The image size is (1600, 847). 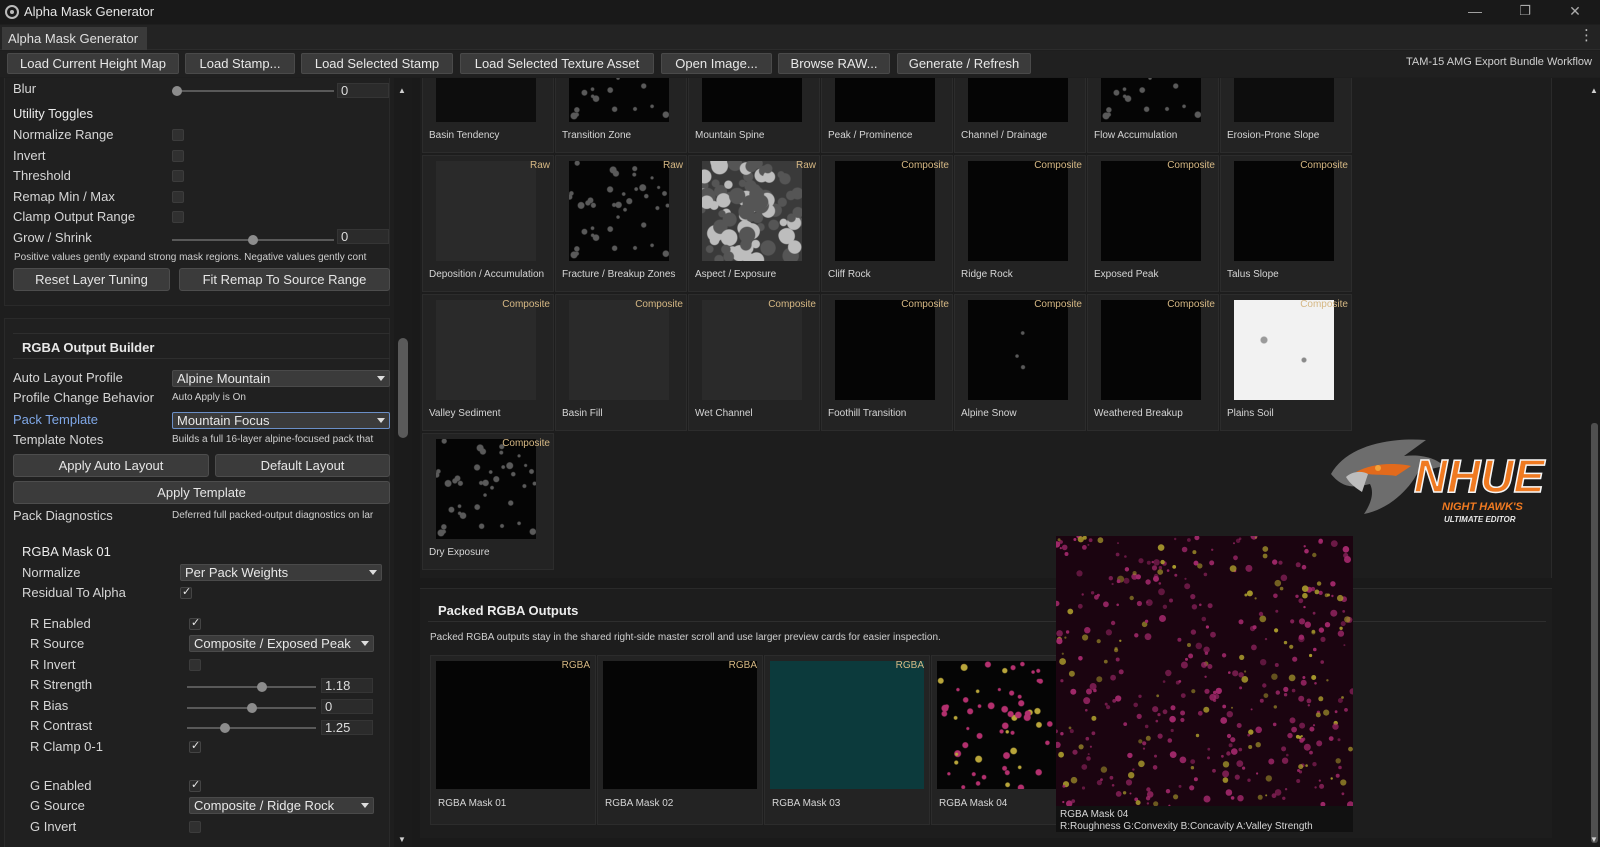 I want to click on mask-card: Erosion-Prone Slope, so click(x=1286, y=115).